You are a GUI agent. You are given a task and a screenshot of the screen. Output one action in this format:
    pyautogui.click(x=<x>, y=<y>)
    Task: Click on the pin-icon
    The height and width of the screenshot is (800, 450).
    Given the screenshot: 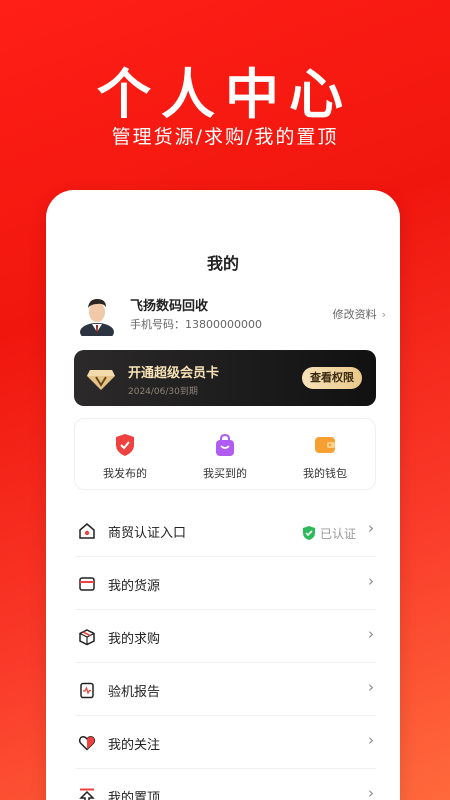 What is the action you would take?
    pyautogui.click(x=87, y=794)
    